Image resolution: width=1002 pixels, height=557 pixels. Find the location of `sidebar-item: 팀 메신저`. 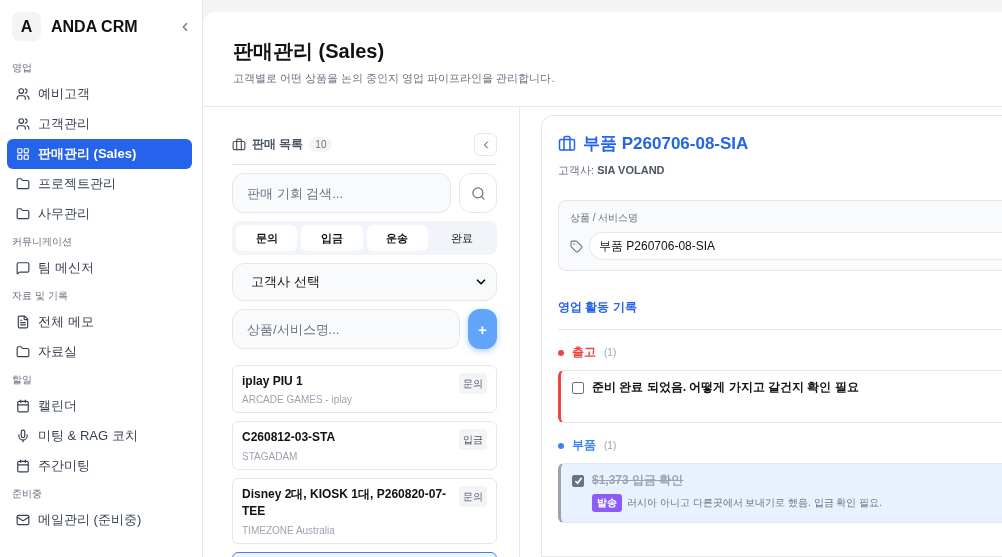

sidebar-item: 팀 메신저 is located at coordinates (99, 268).